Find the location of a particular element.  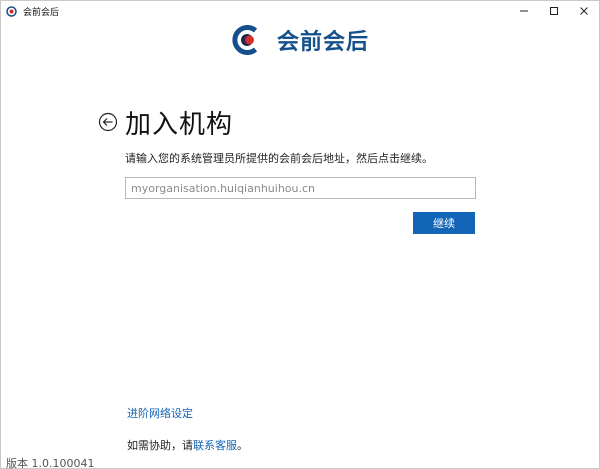

maximize-icon is located at coordinates (554, 11).